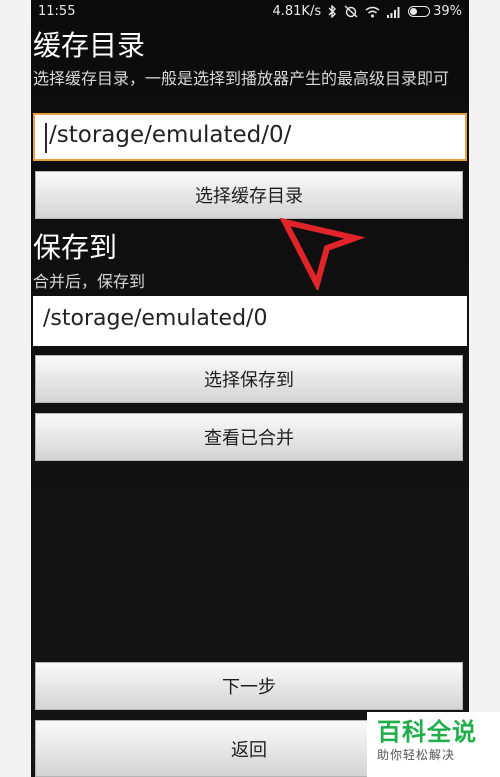  Describe the element at coordinates (89, 45) in the screenshot. I see `cache-section-title: 缓存目录` at that location.